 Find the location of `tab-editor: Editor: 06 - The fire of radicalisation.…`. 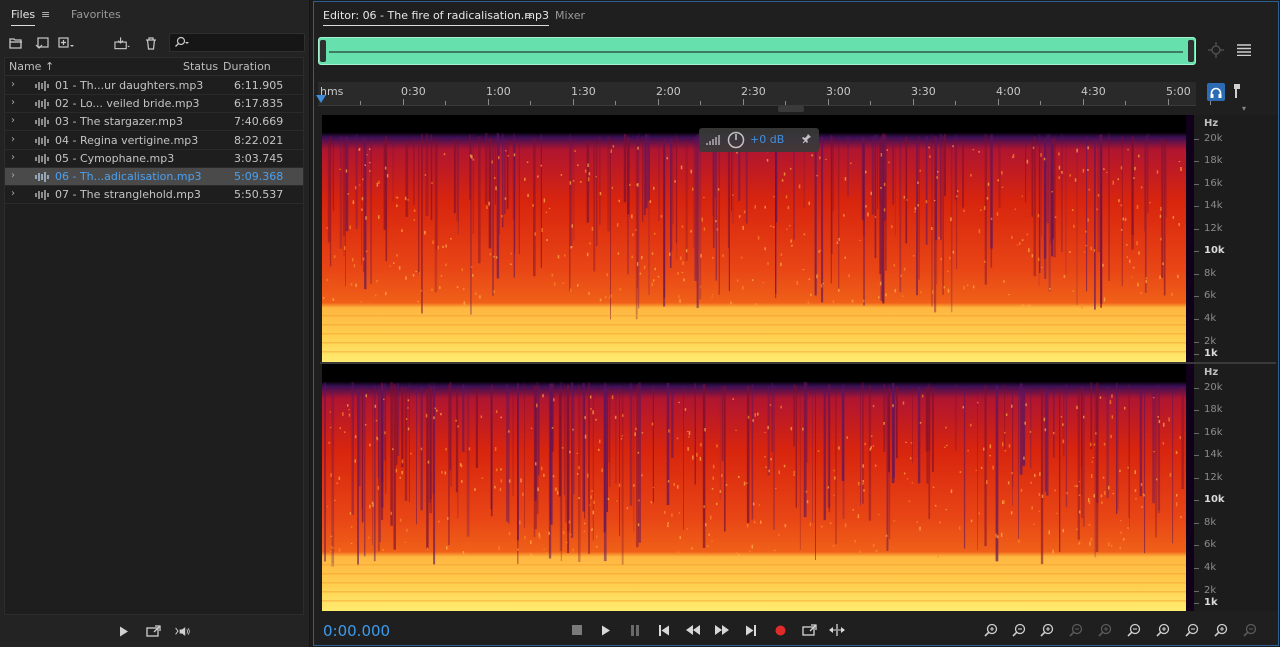

tab-editor: Editor: 06 - The fire of radicalisation.… is located at coordinates (436, 17).